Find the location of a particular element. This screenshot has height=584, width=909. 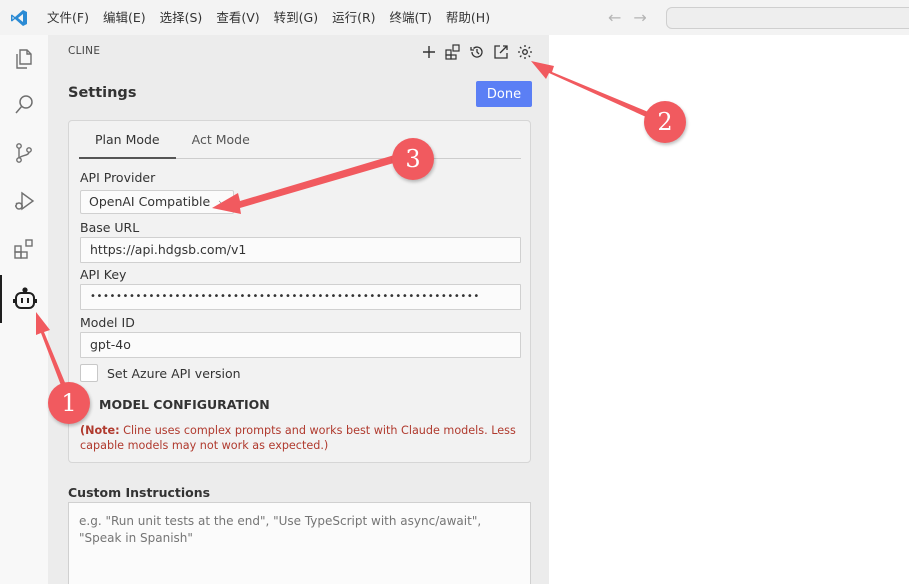

chevron-down-icon: ⌵ is located at coordinates (222, 201).